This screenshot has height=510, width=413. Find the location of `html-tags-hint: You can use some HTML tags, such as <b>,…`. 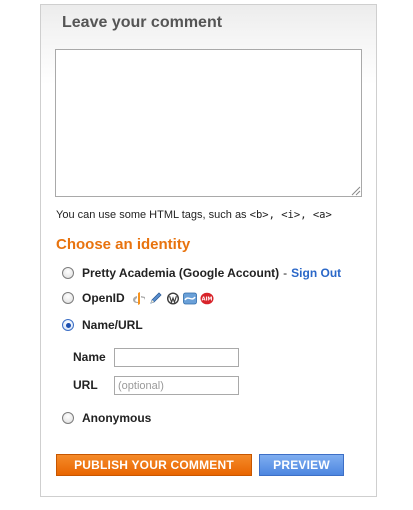

html-tags-hint: You can use some HTML tags, such as <b>,… is located at coordinates (194, 215).